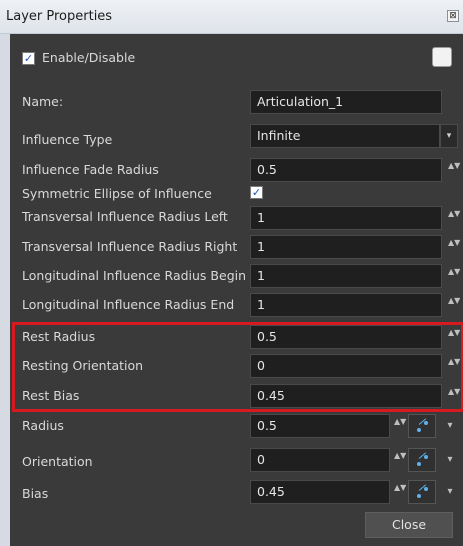 The width and height of the screenshot is (463, 546). I want to click on fade-radius-label: Influence Fade Radius, so click(90, 169).